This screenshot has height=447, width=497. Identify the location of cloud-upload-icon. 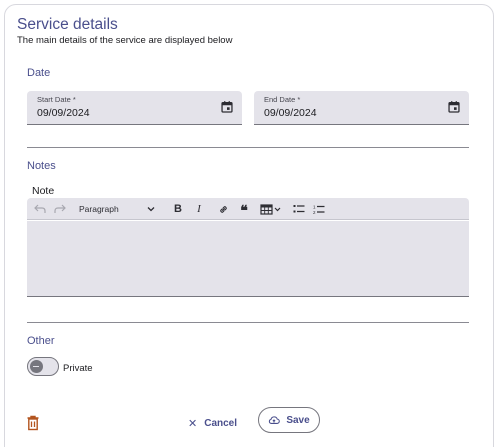
(275, 420).